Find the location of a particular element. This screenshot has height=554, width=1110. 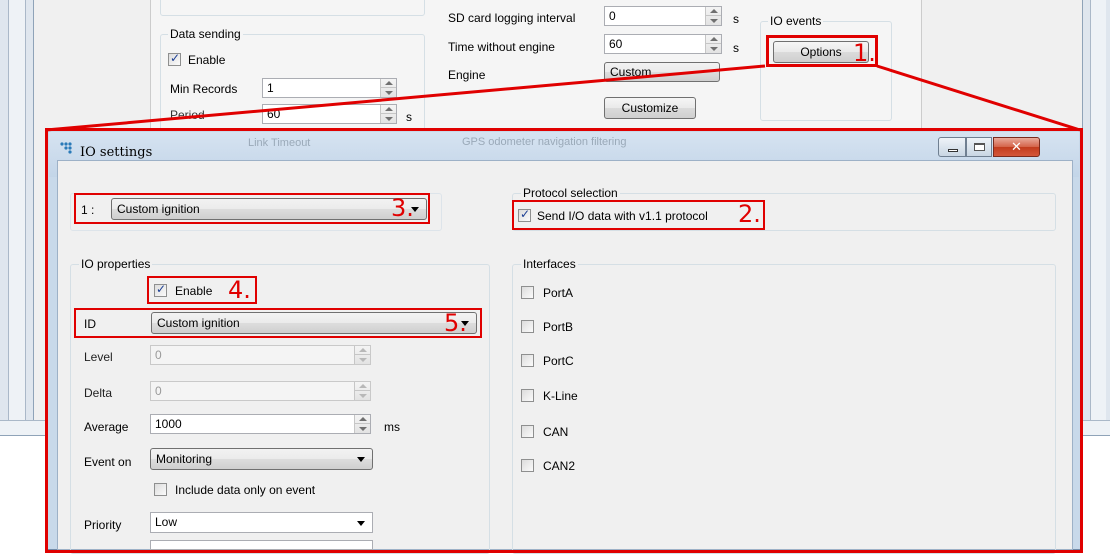

annotation-3-box is located at coordinates (252, 208).